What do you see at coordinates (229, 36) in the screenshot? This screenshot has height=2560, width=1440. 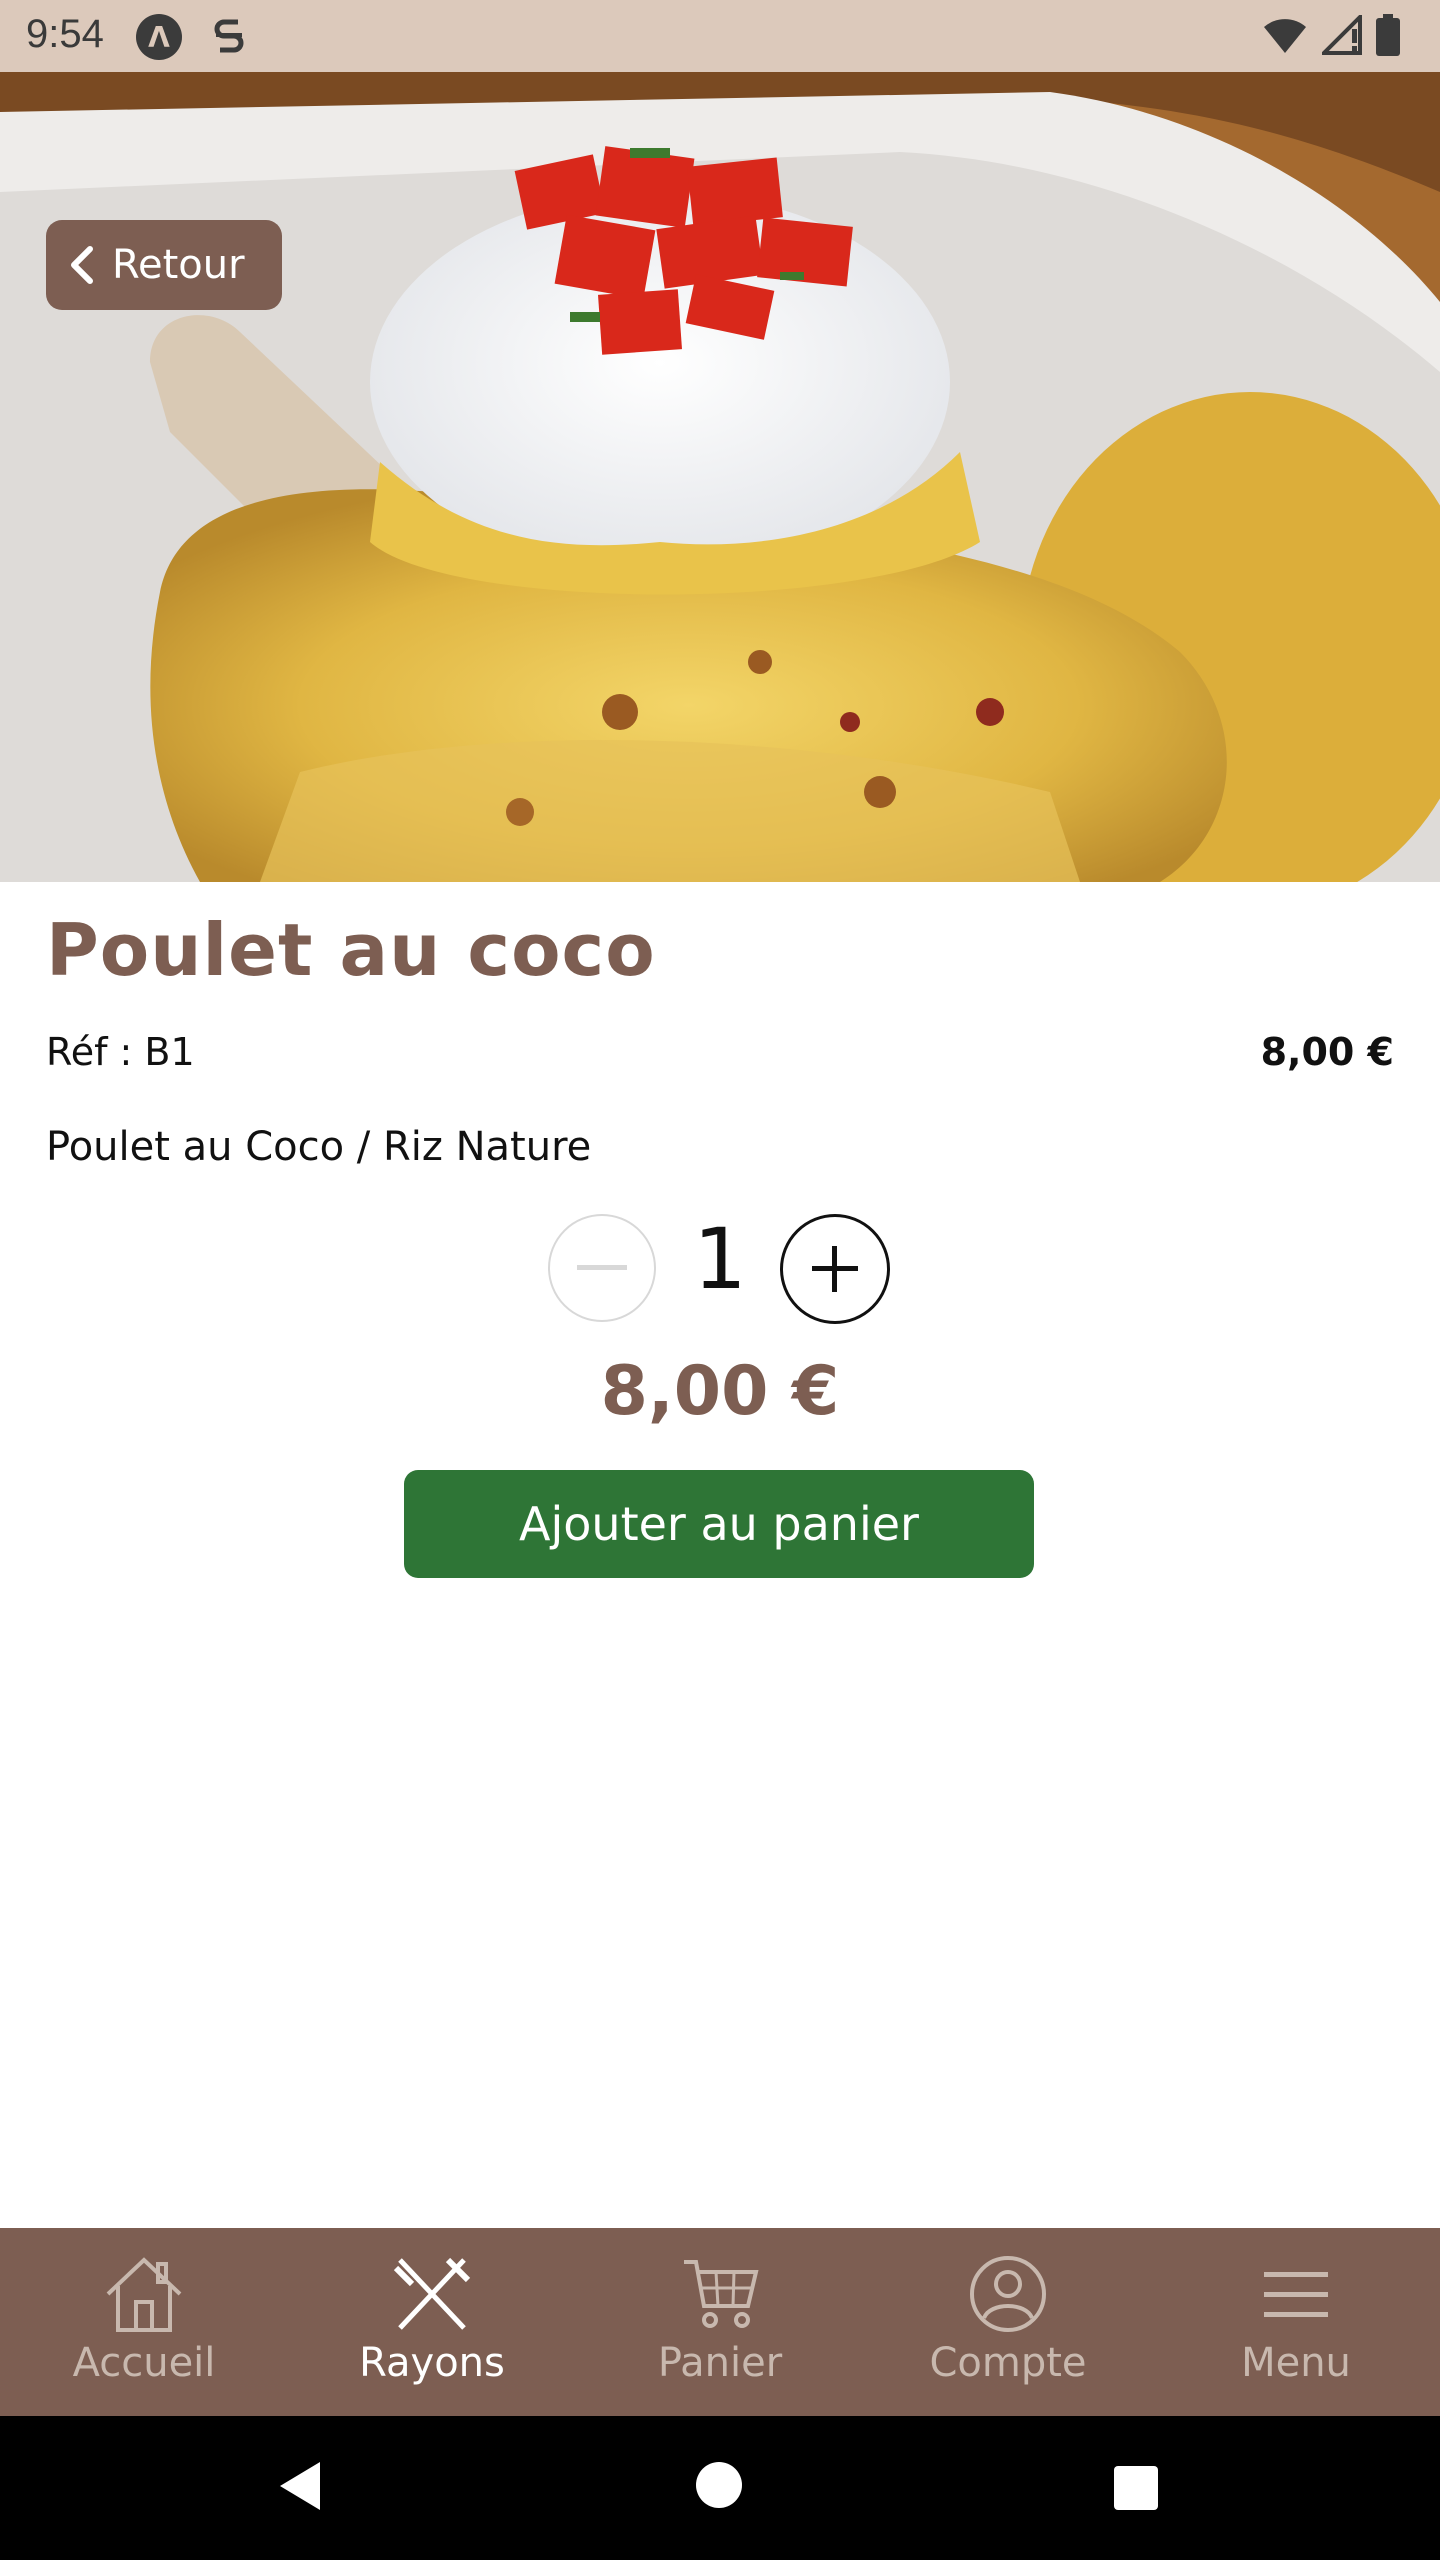 I see `app-s-icon` at bounding box center [229, 36].